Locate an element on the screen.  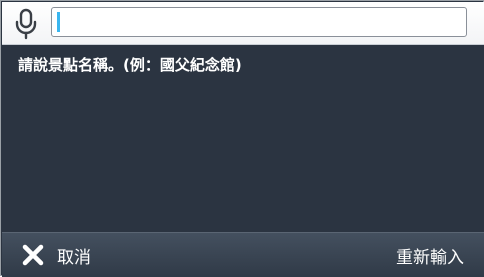
close-icon is located at coordinates (33, 255).